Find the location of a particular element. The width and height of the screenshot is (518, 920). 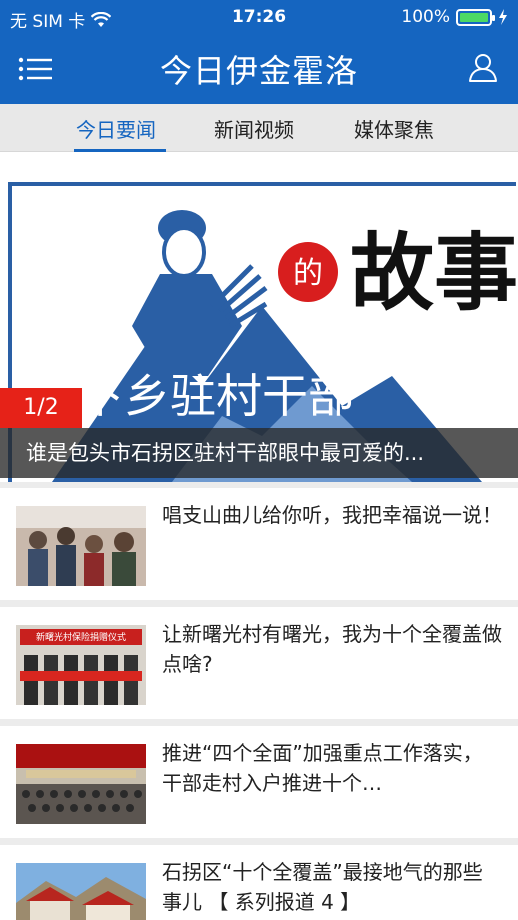

battery-group: 100% is located at coordinates (454, 17).